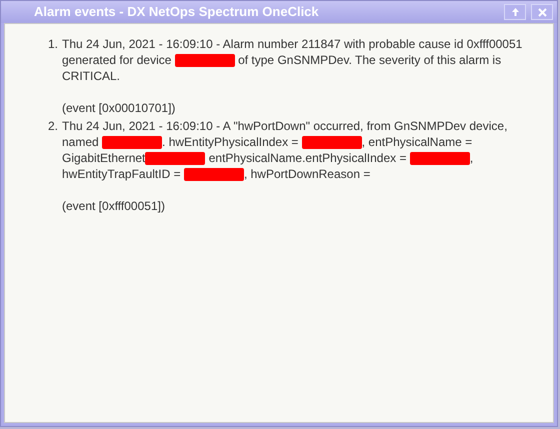 This screenshot has width=560, height=429. What do you see at coordinates (52, 126) in the screenshot?
I see `list-number: 2.` at bounding box center [52, 126].